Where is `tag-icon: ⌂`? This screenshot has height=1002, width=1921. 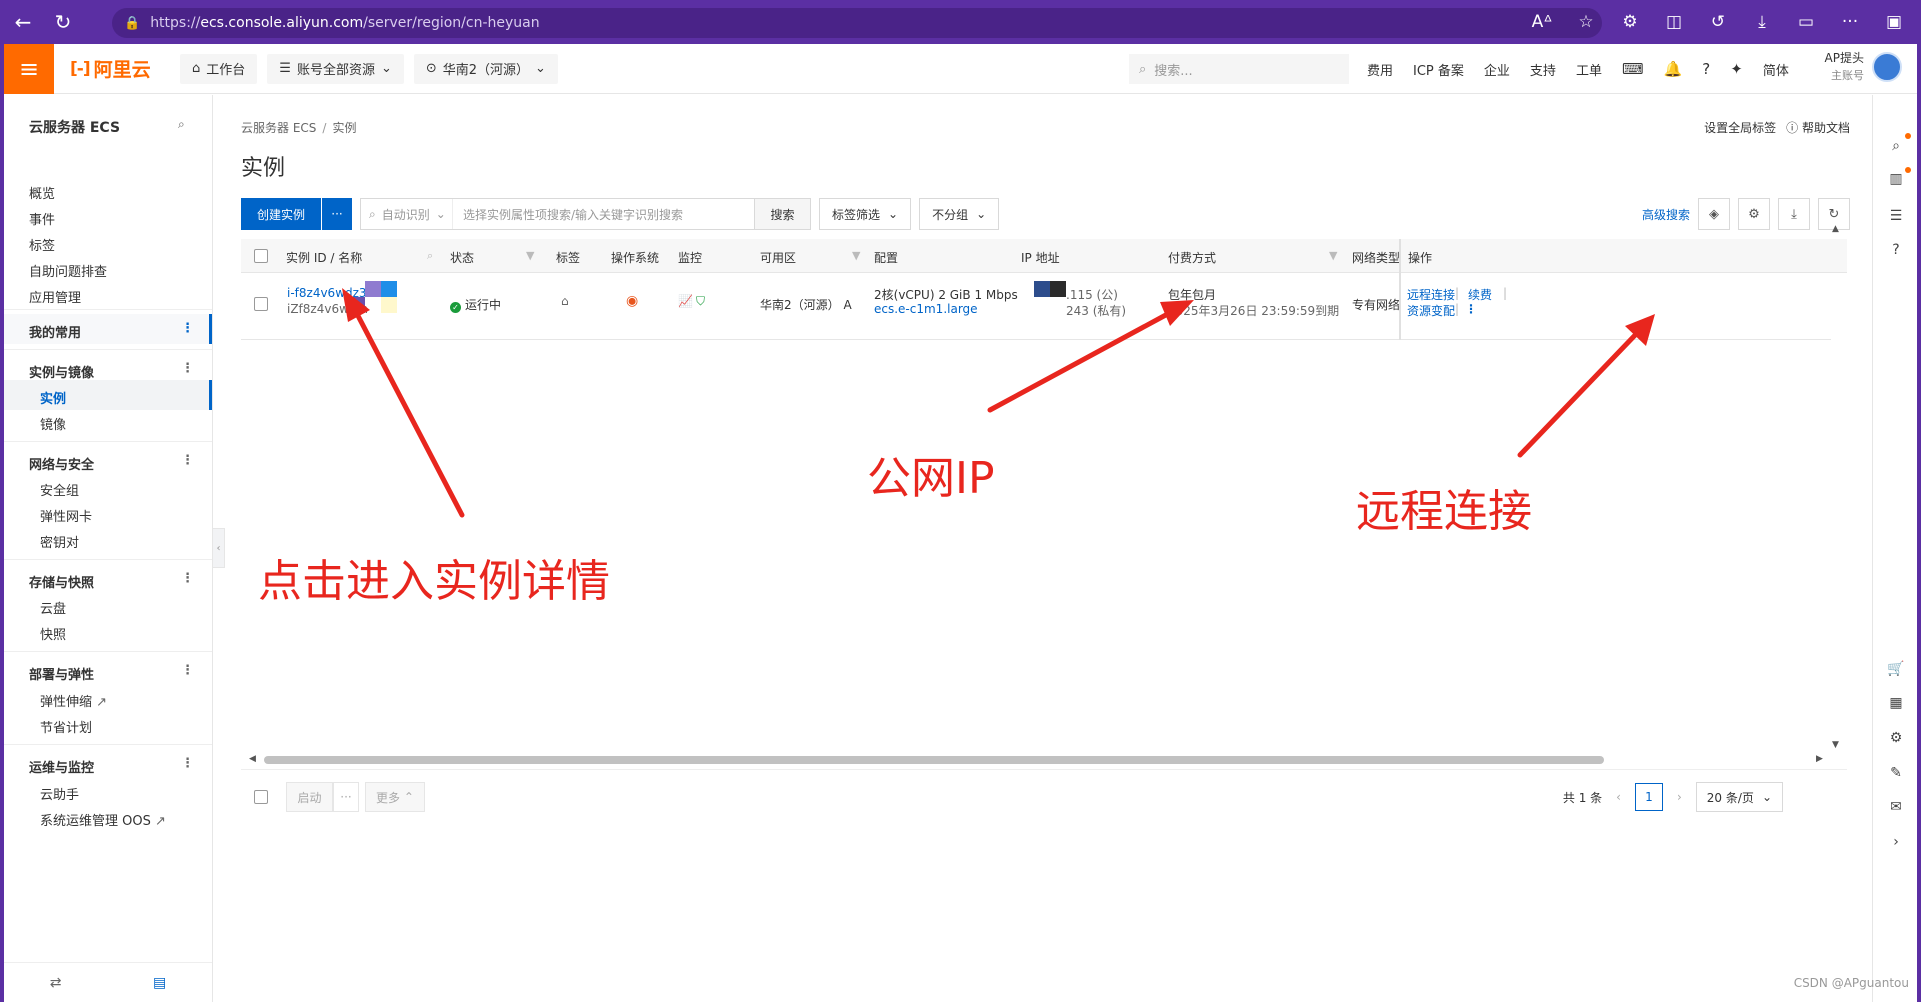
tag-icon: ⌂ is located at coordinates (565, 301).